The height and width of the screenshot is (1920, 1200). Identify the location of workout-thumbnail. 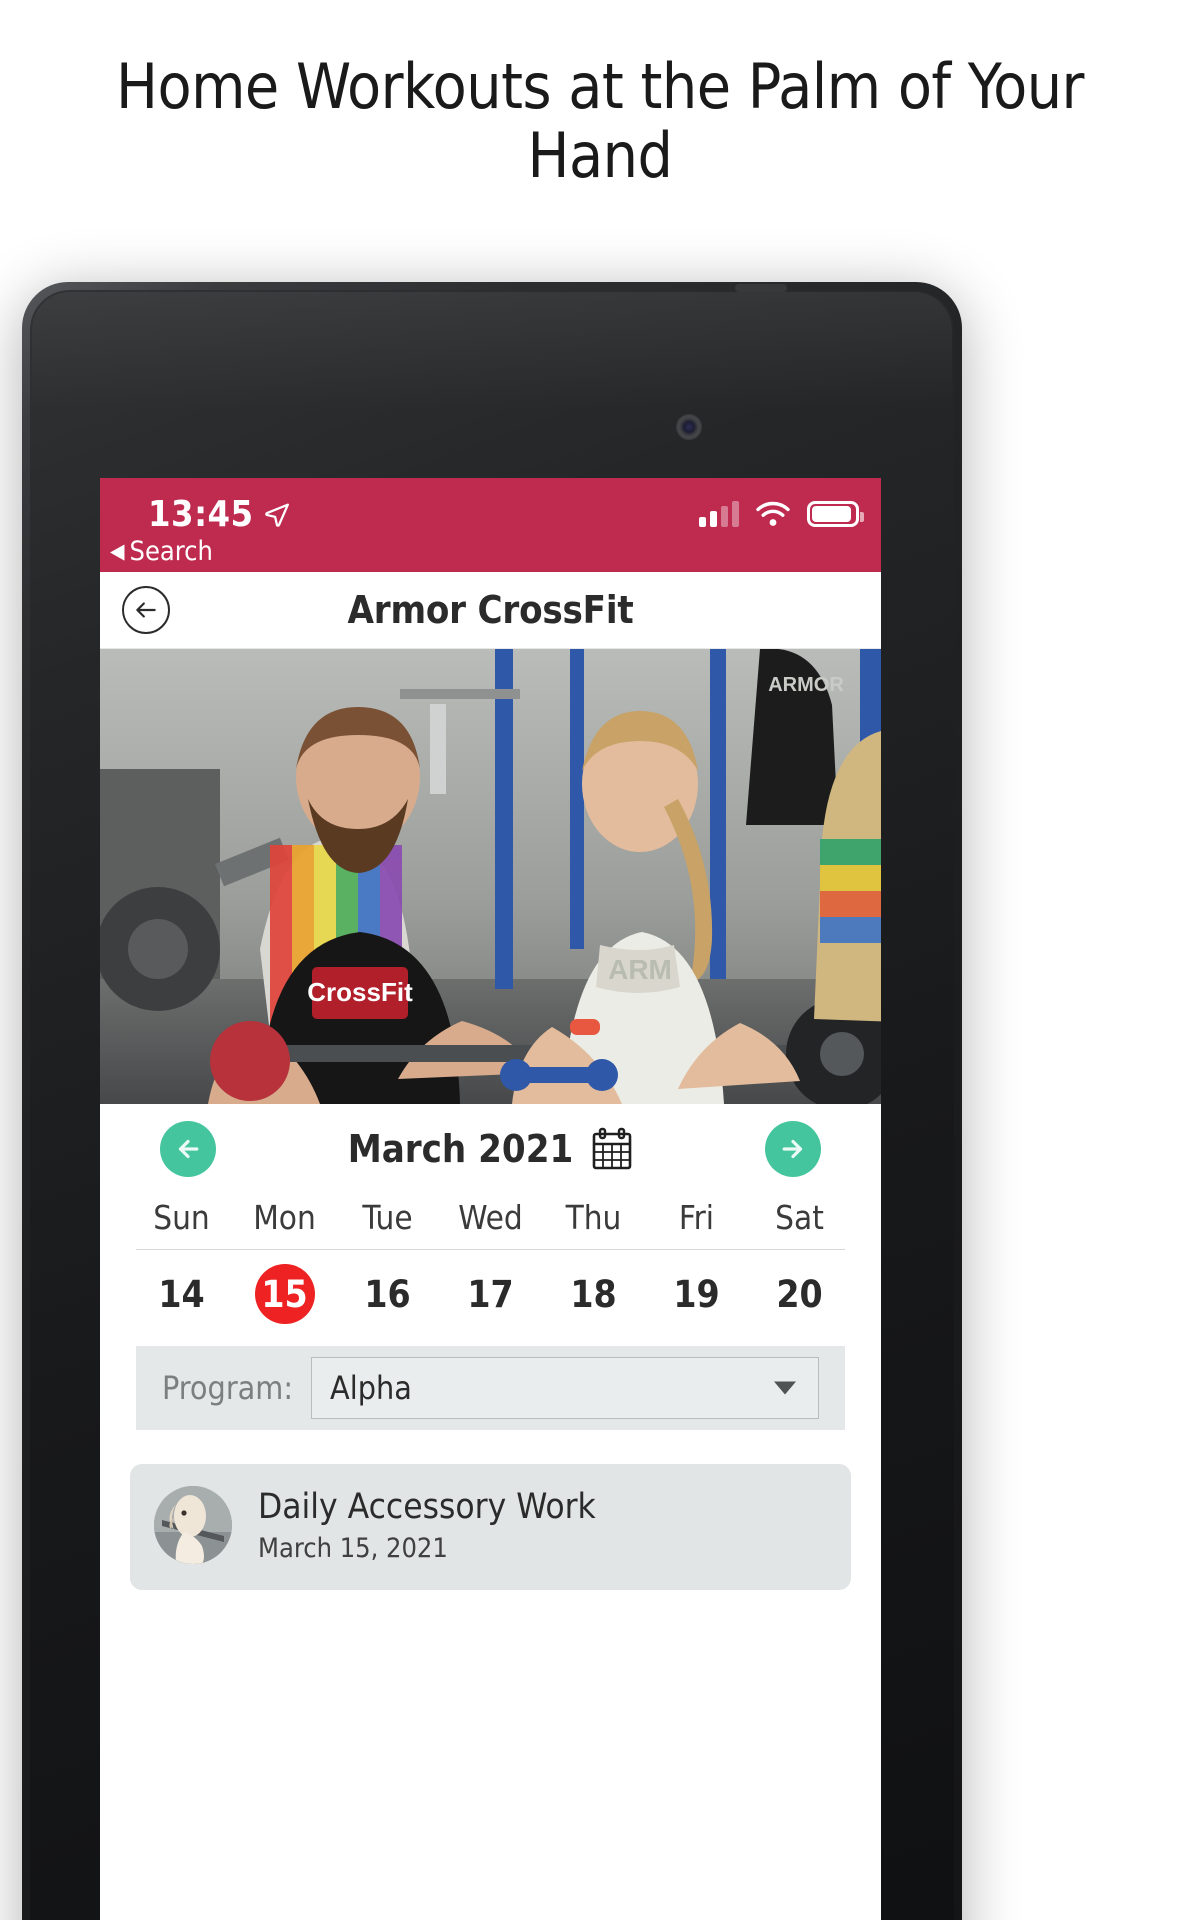
(193, 1525).